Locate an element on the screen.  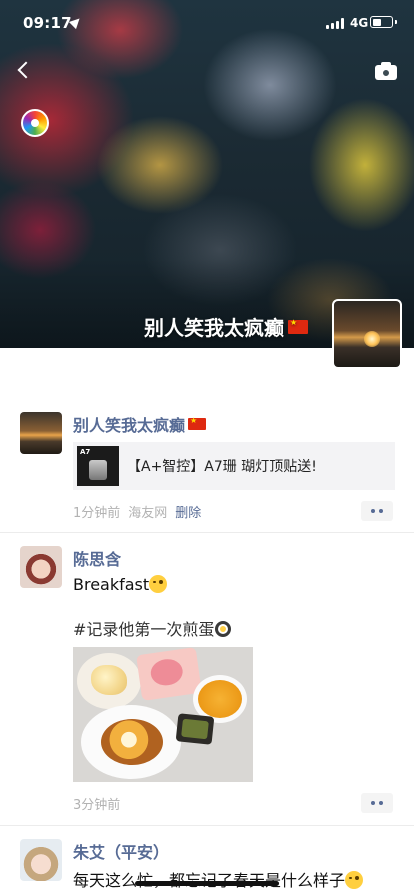
post-time: 3分钟前 is located at coordinates (97, 805).